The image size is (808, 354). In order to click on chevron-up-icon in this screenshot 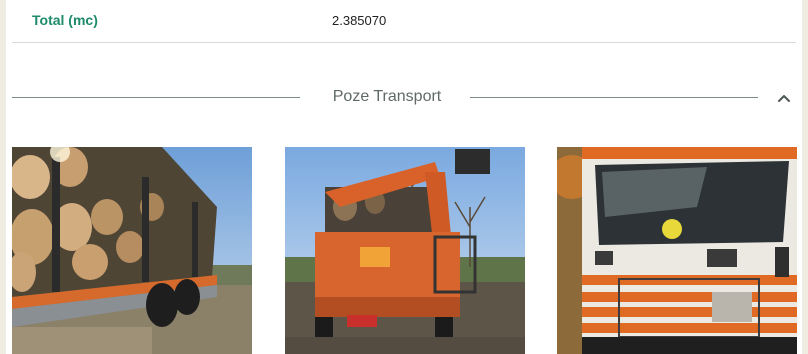, I will do `click(784, 98)`.